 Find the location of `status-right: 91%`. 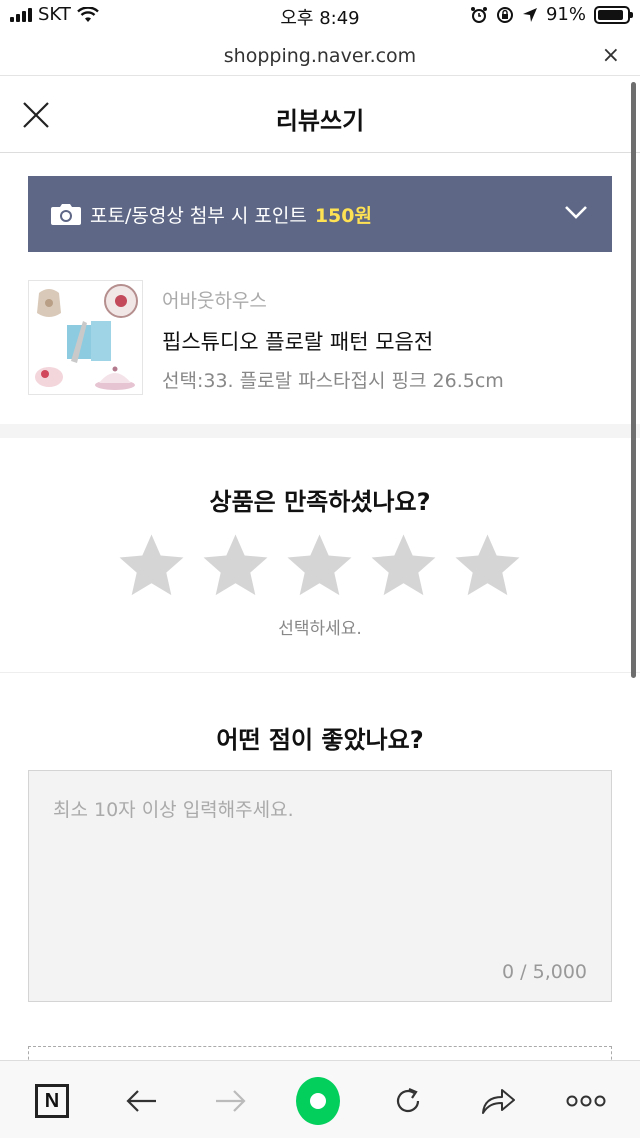

status-right: 91% is located at coordinates (551, 14).